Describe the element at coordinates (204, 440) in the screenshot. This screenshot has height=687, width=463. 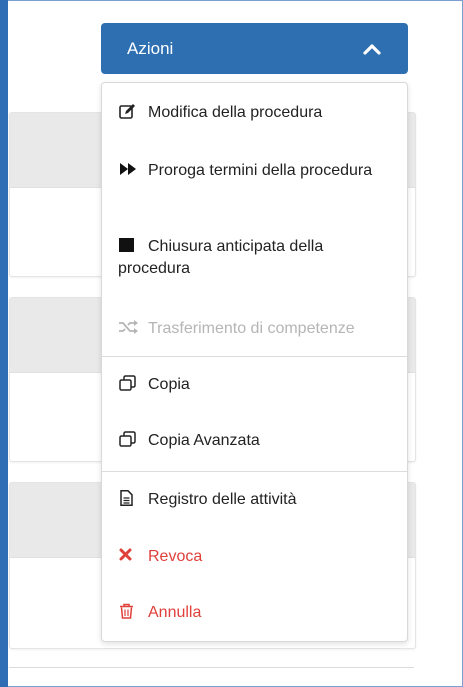
I see `menu-item-label: Copia Avanzata` at that location.